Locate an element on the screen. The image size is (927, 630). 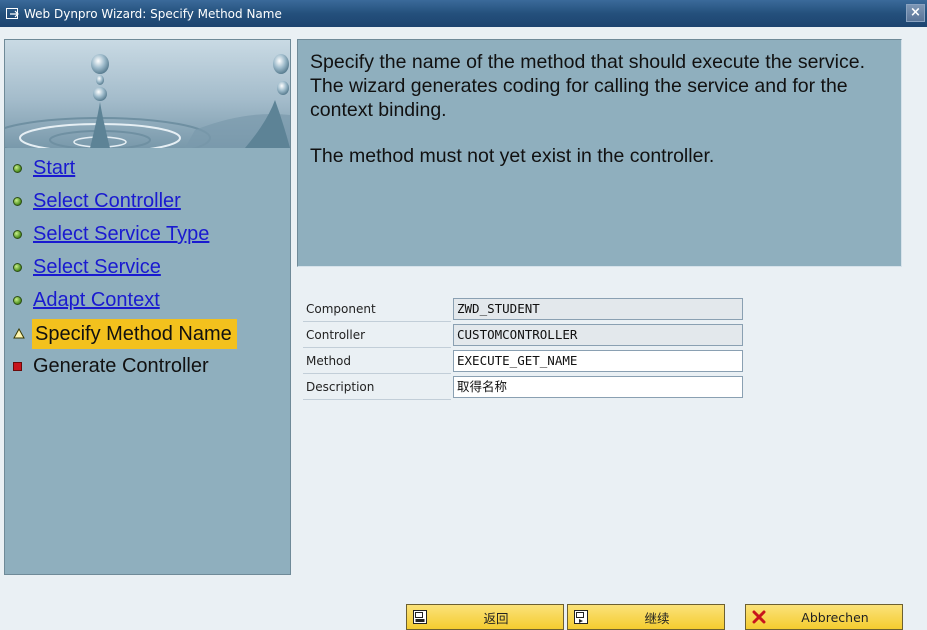
controller-field: CUSTOMCONTROLLER is located at coordinates (598, 335).